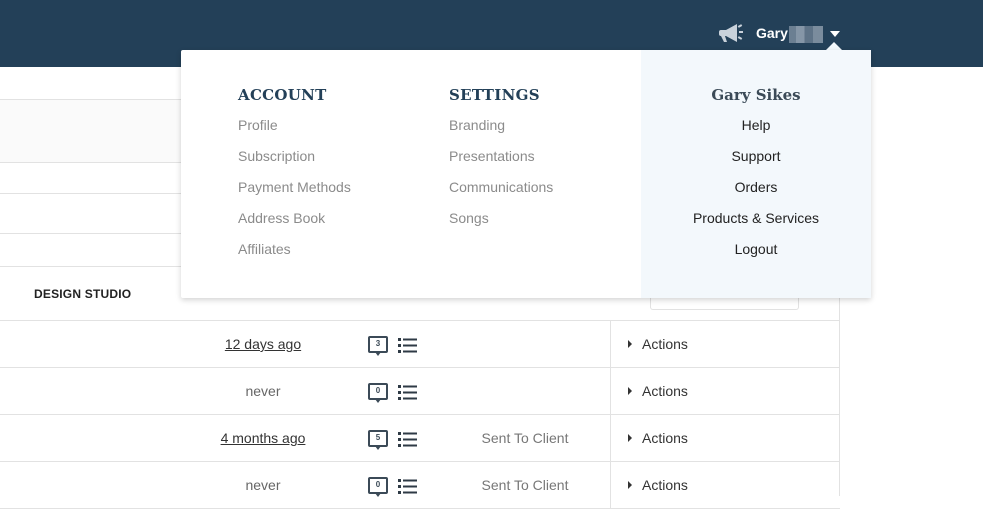 This screenshot has width=983, height=509. Describe the element at coordinates (294, 162) in the screenshot. I see `menu-link-subscription: Subscription` at that location.